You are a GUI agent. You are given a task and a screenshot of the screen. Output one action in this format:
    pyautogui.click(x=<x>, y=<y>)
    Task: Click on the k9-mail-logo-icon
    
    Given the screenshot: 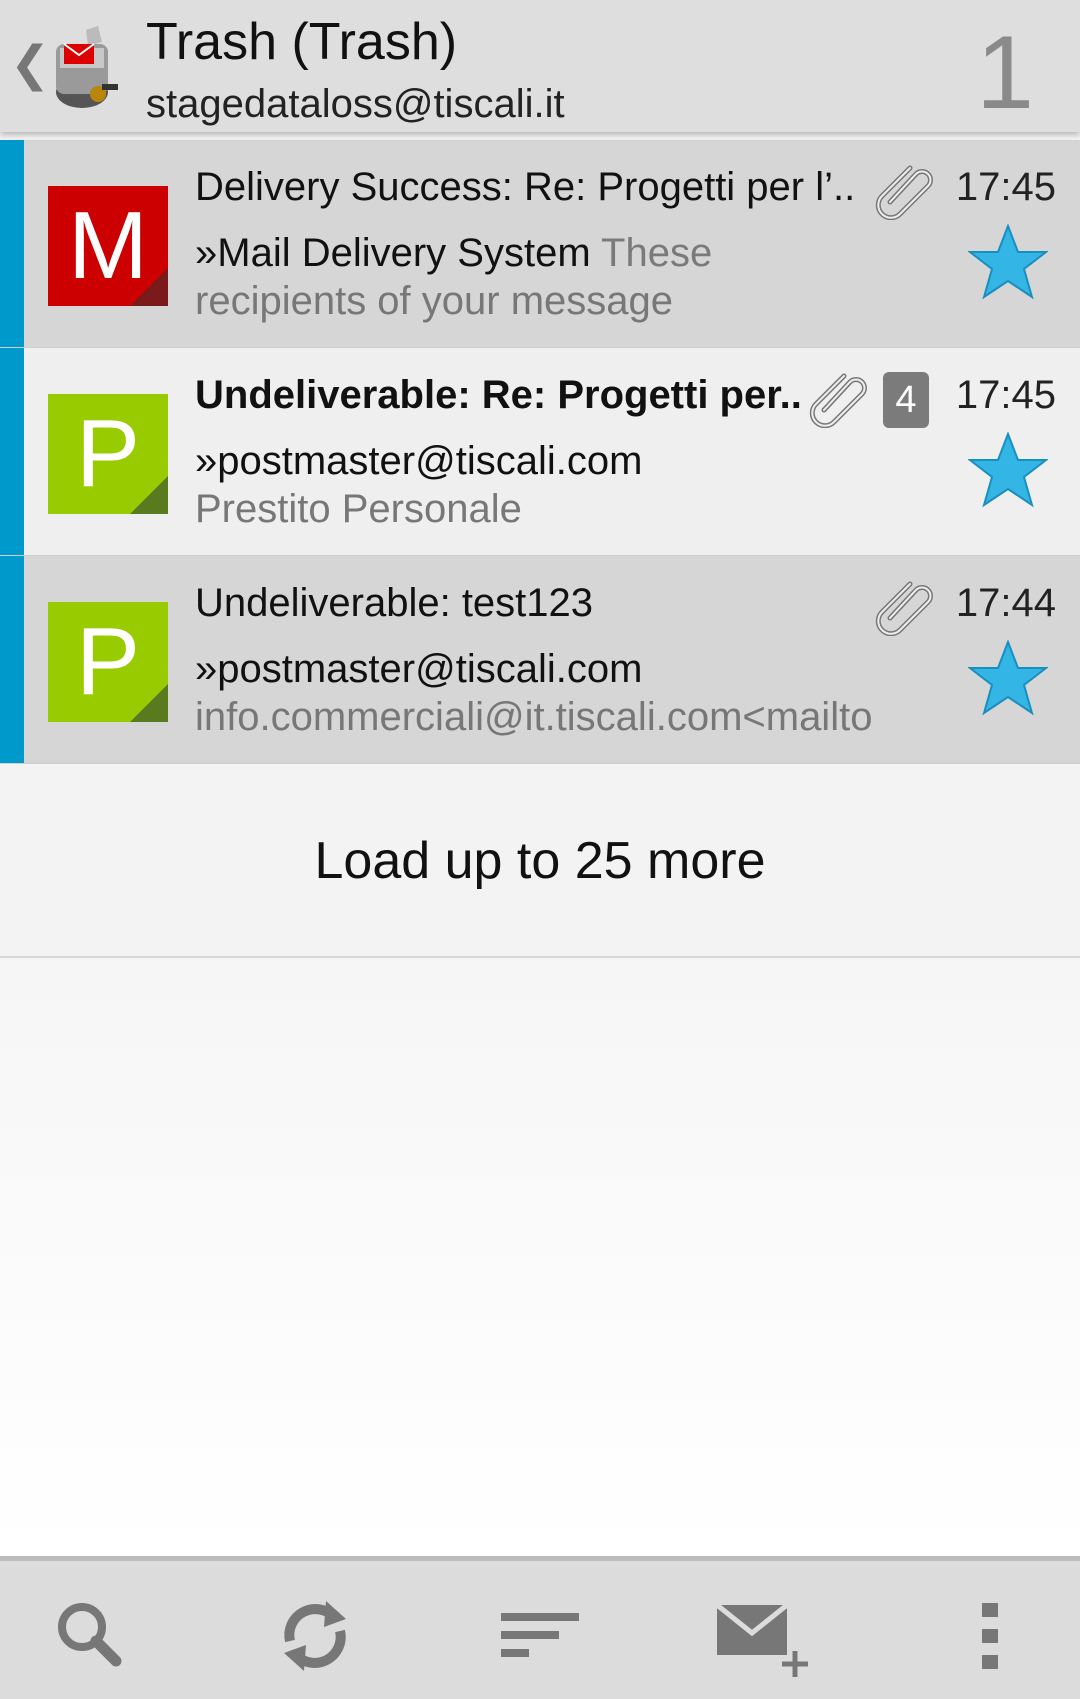 What is the action you would take?
    pyautogui.click(x=85, y=68)
    